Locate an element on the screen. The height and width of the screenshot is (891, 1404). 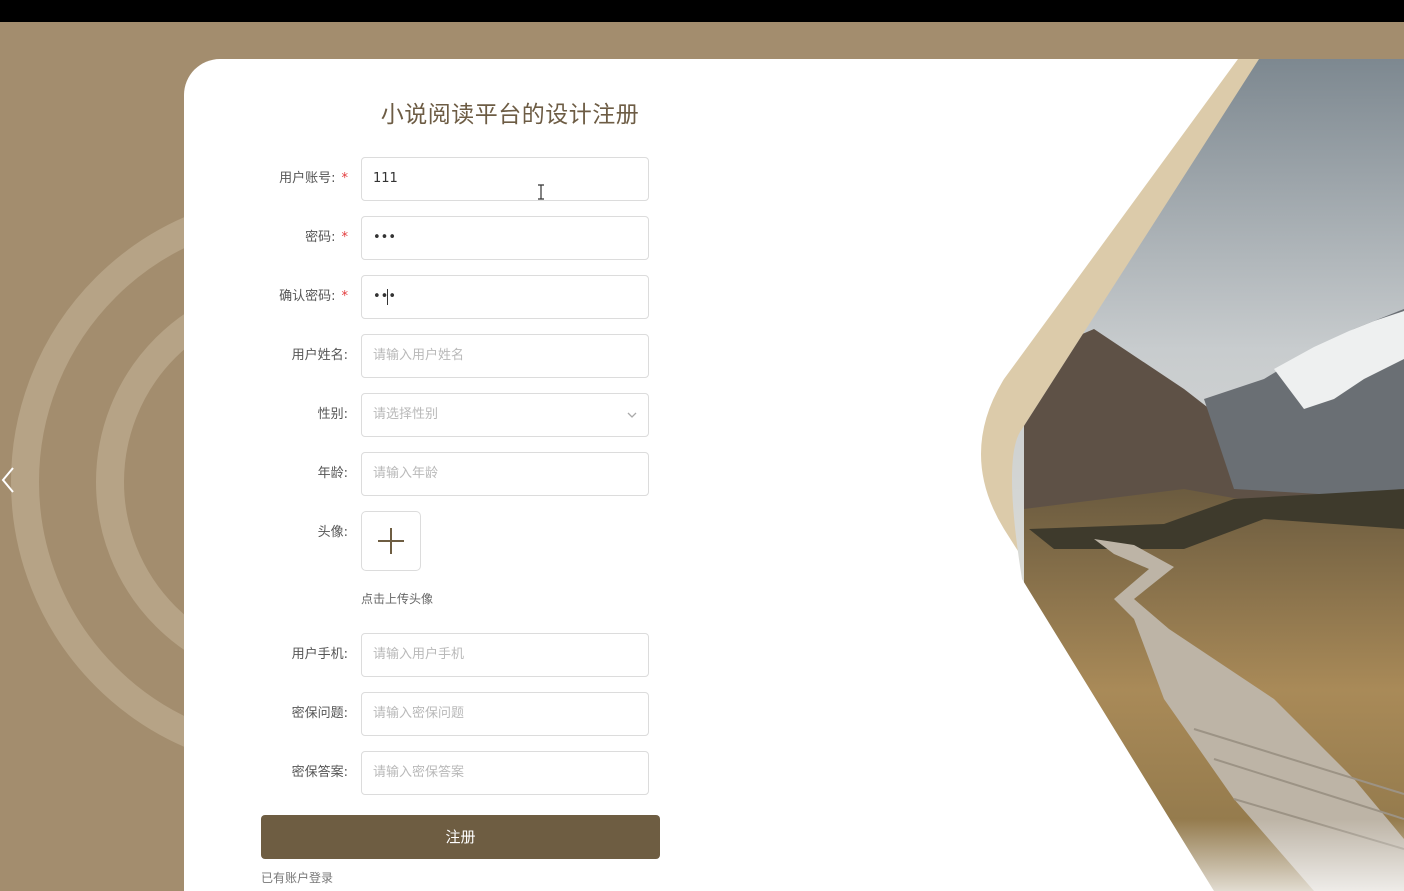
password-input: ••• is located at coordinates (505, 238).